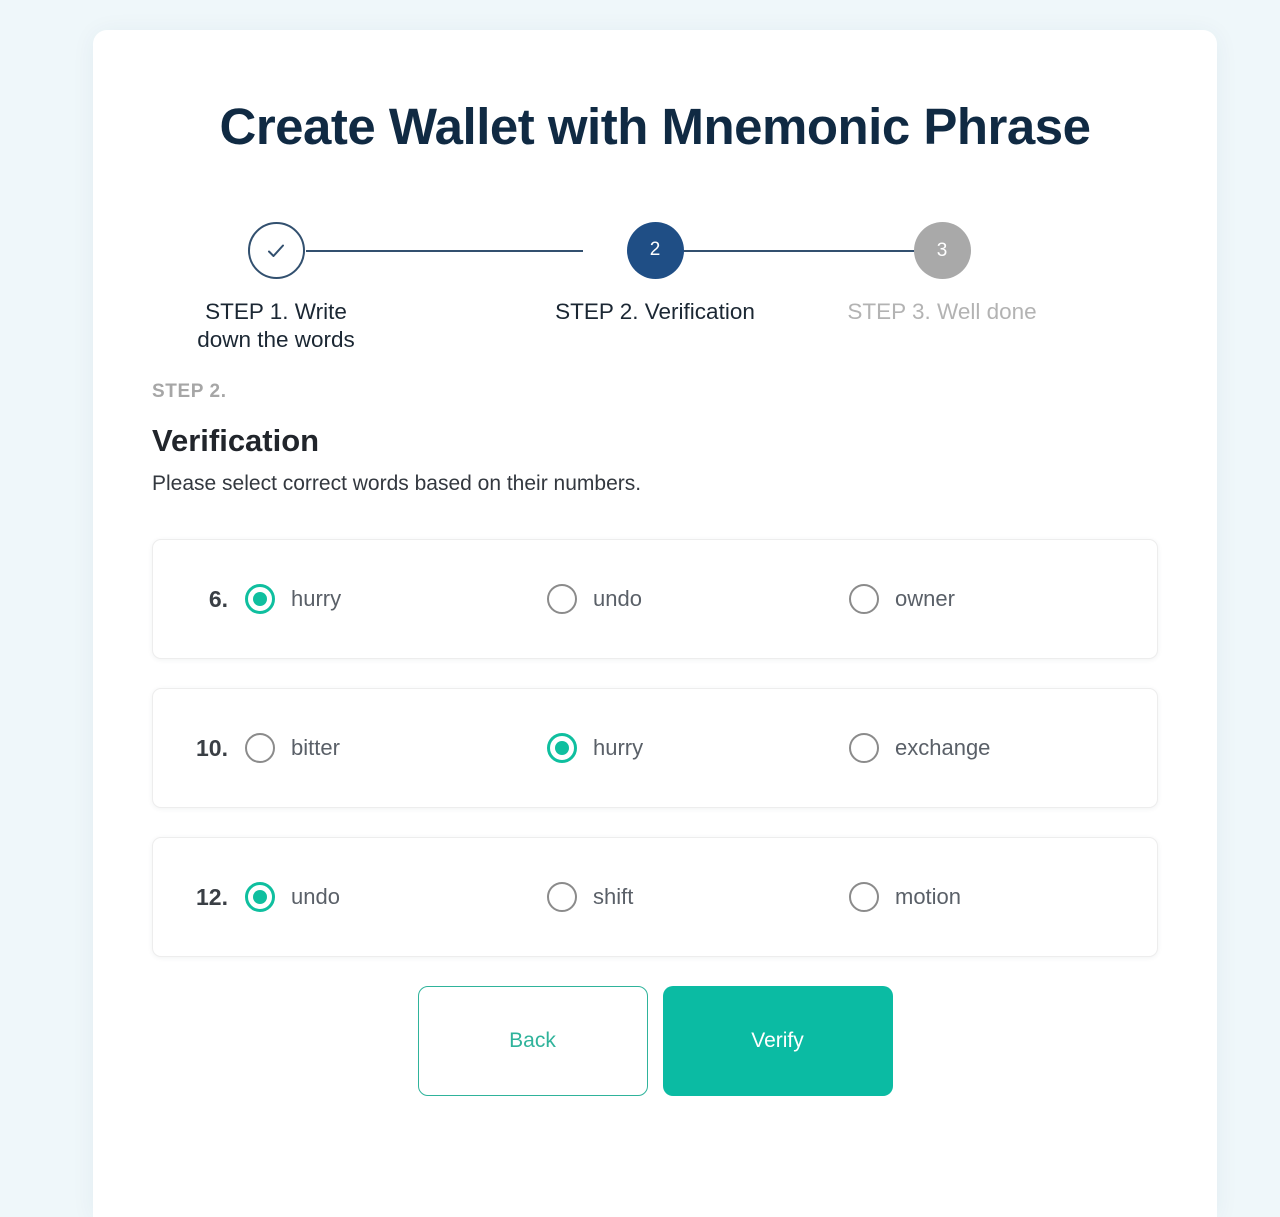  Describe the element at coordinates (1000, 897) in the screenshot. I see `option-row2-2: motion` at that location.